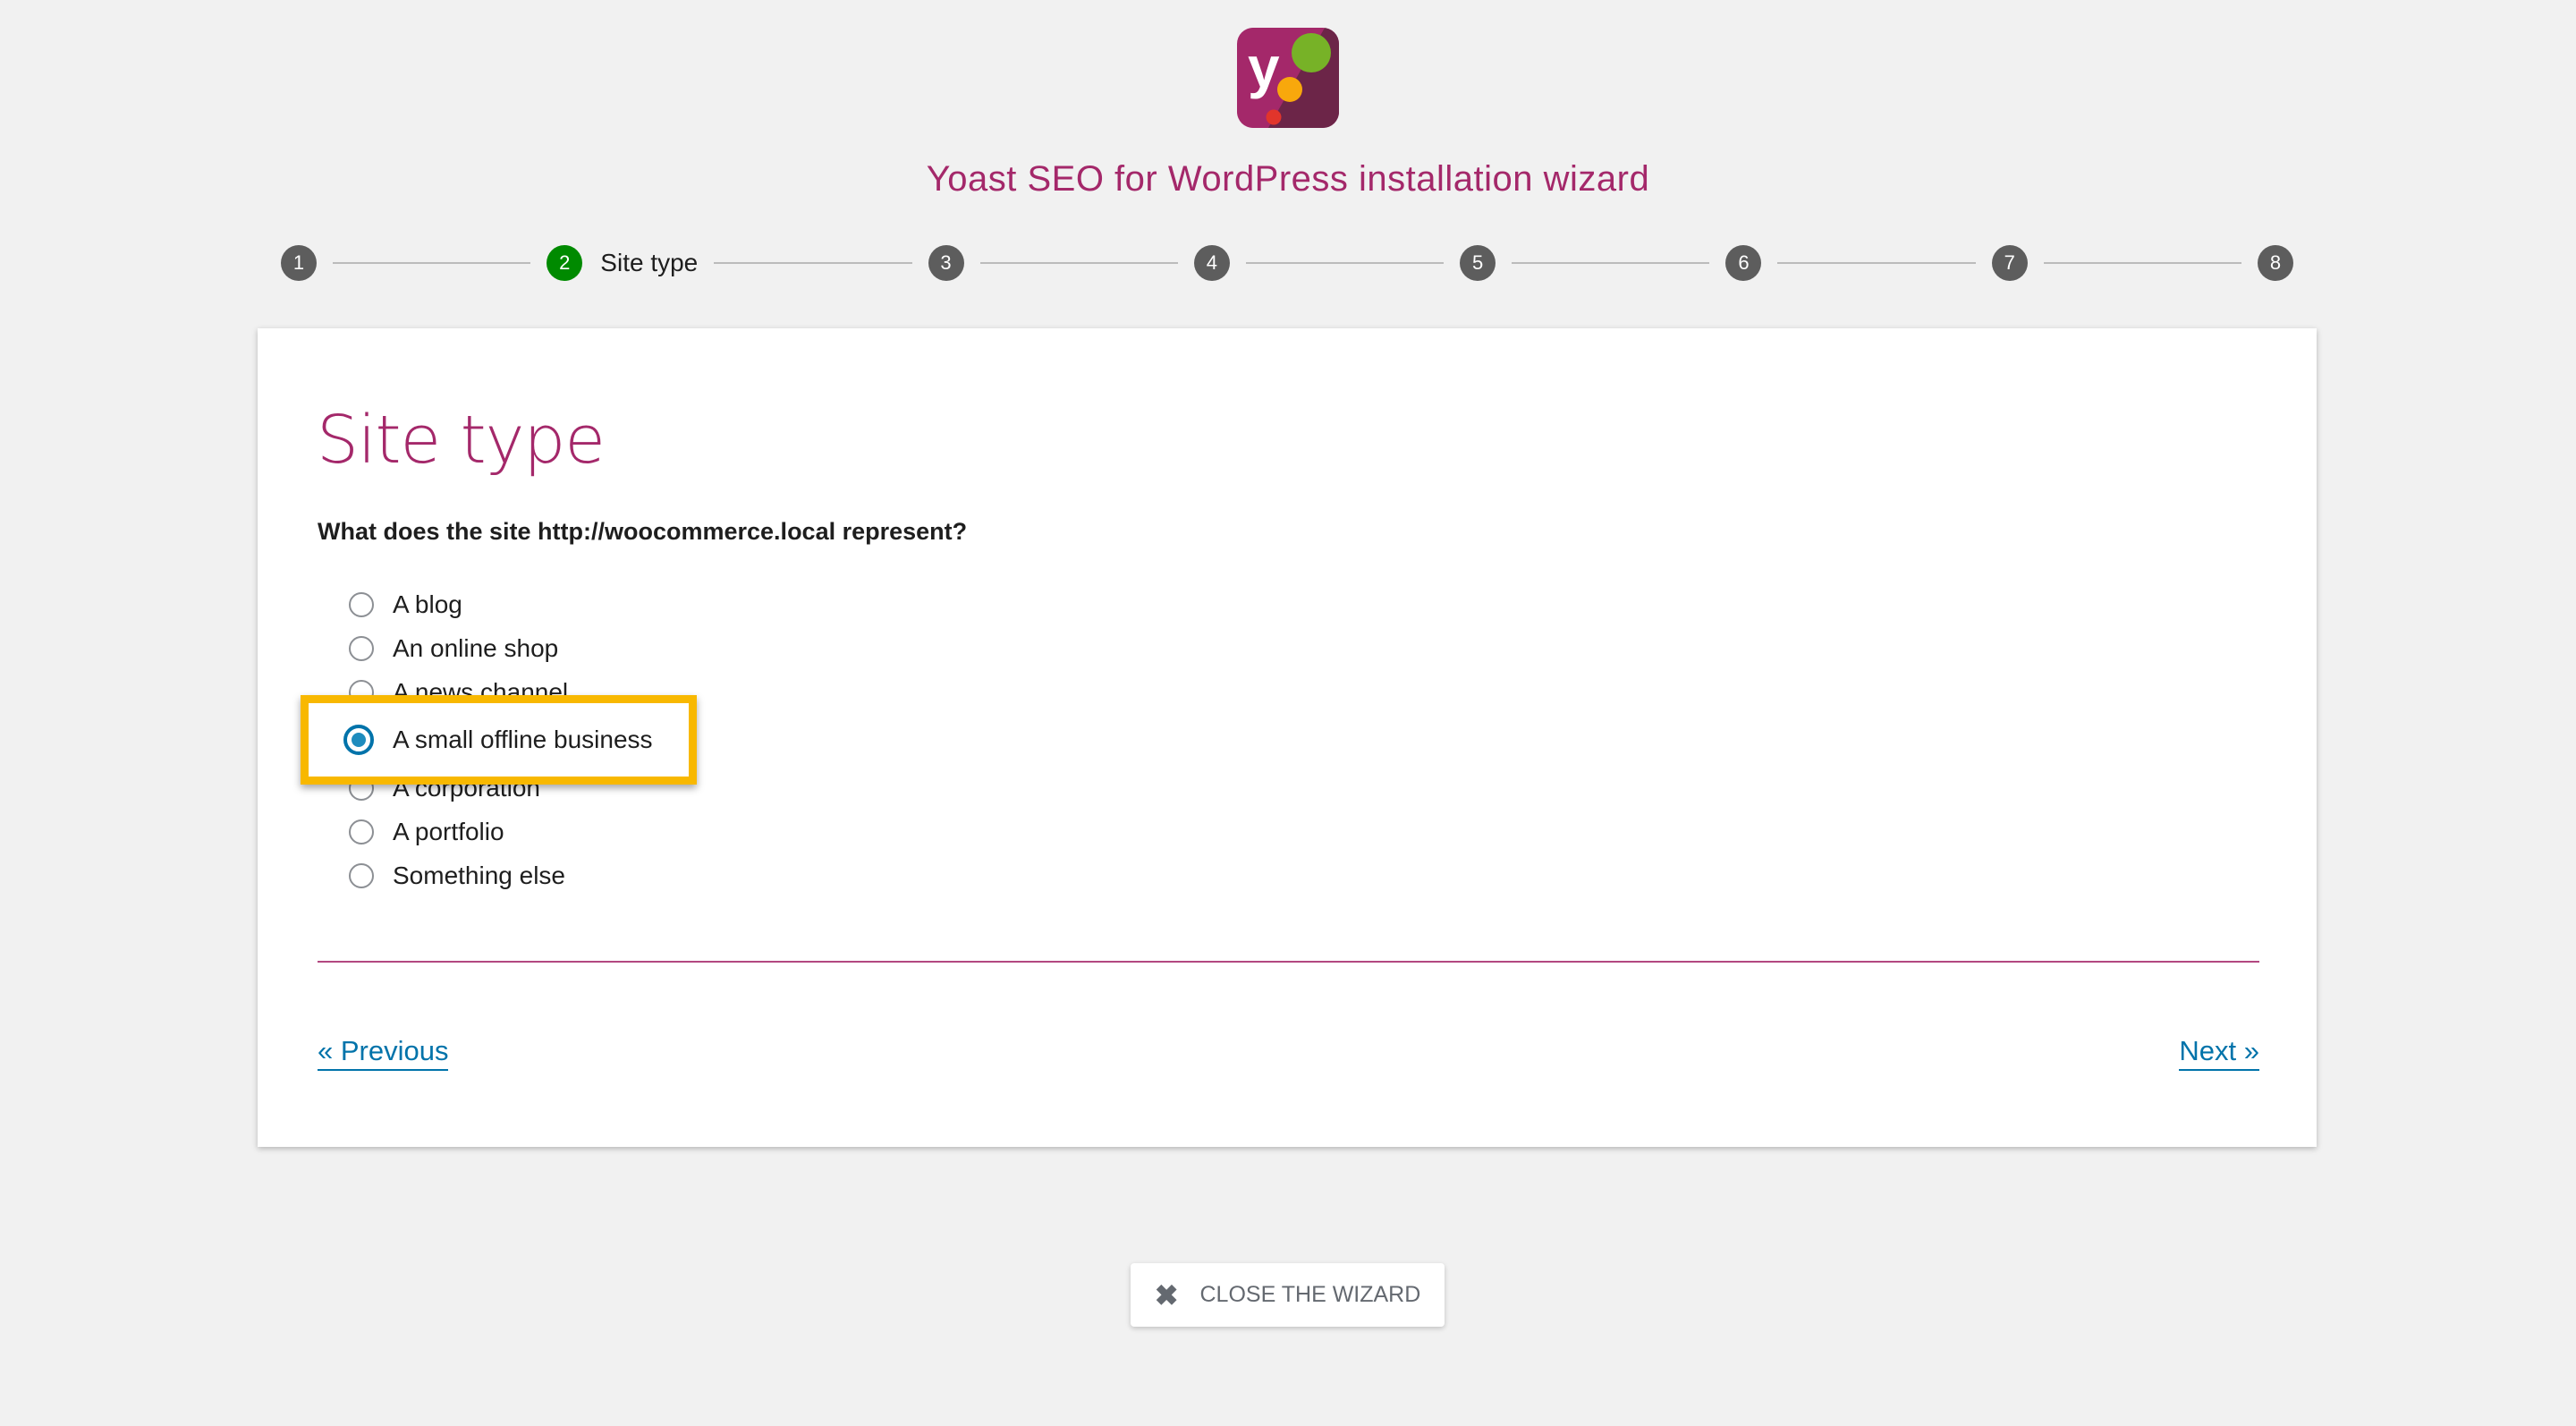  I want to click on step-2: 2 Site type, so click(622, 263).